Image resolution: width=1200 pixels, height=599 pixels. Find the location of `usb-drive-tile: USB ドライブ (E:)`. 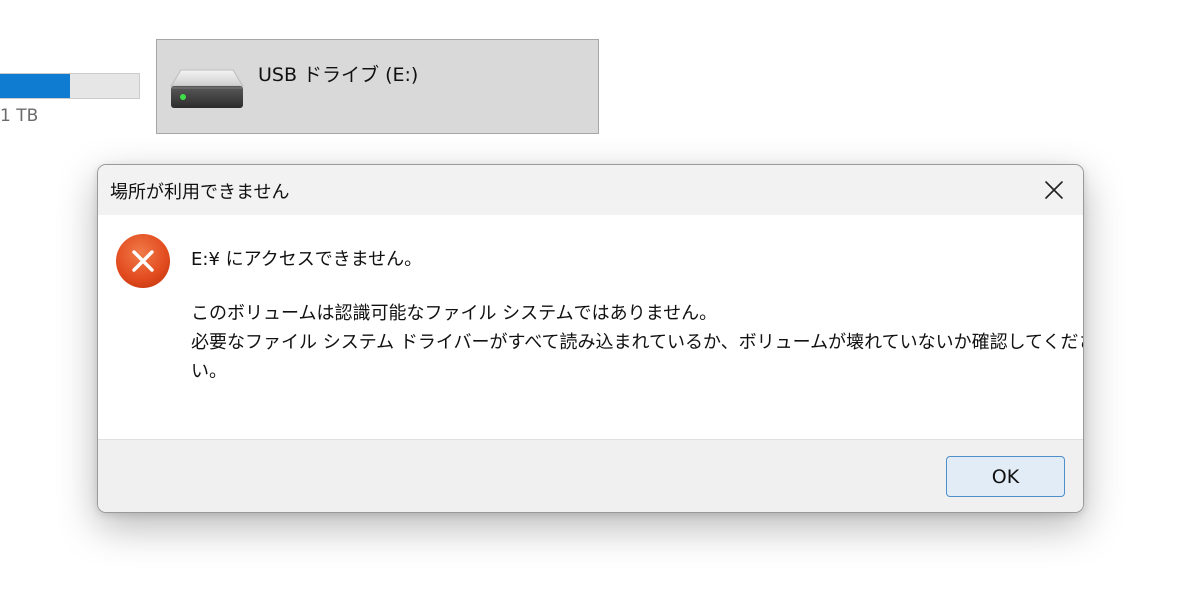

usb-drive-tile: USB ドライブ (E:) is located at coordinates (377, 86).